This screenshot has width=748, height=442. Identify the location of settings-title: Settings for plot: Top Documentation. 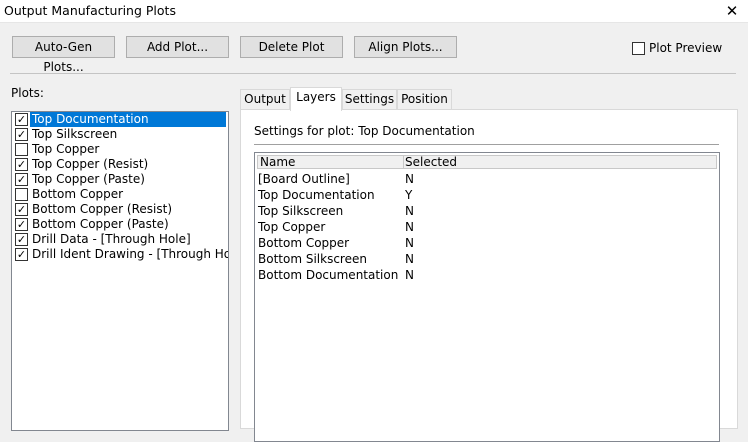
(364, 131).